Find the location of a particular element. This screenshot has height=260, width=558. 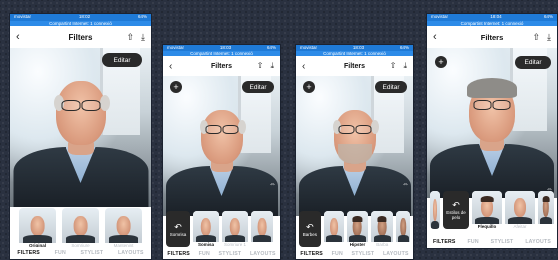

filter-strip: ↶ Estilos de pelo Flequillo Afeitar is located at coordinates (492, 211).